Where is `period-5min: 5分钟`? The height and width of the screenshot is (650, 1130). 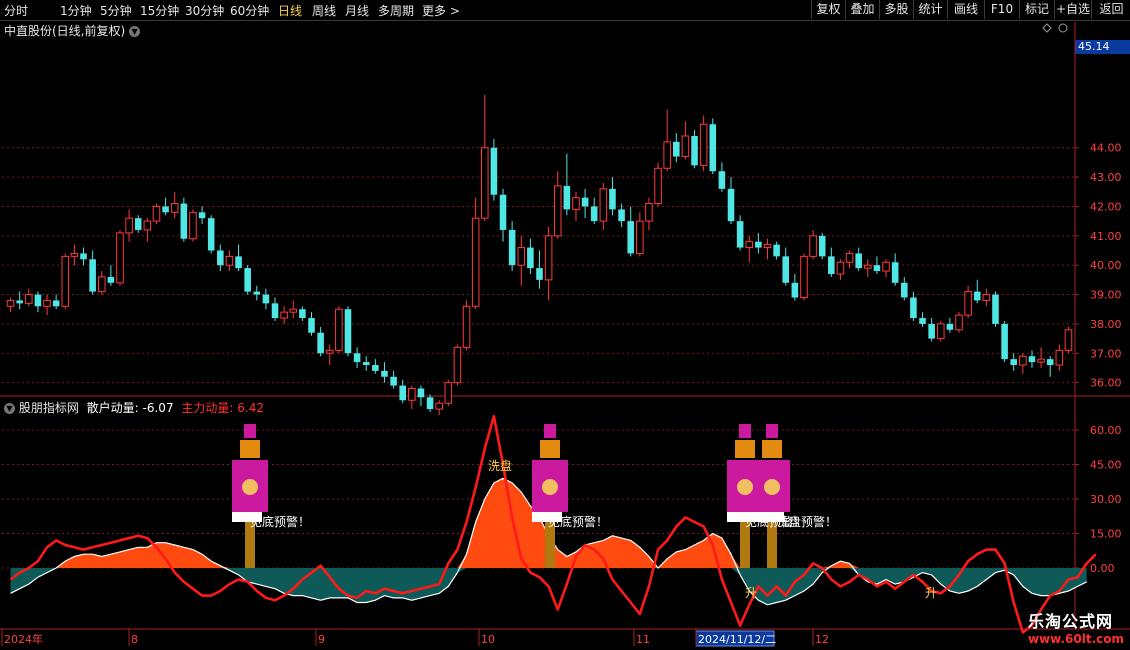 period-5min: 5分钟 is located at coordinates (116, 10).